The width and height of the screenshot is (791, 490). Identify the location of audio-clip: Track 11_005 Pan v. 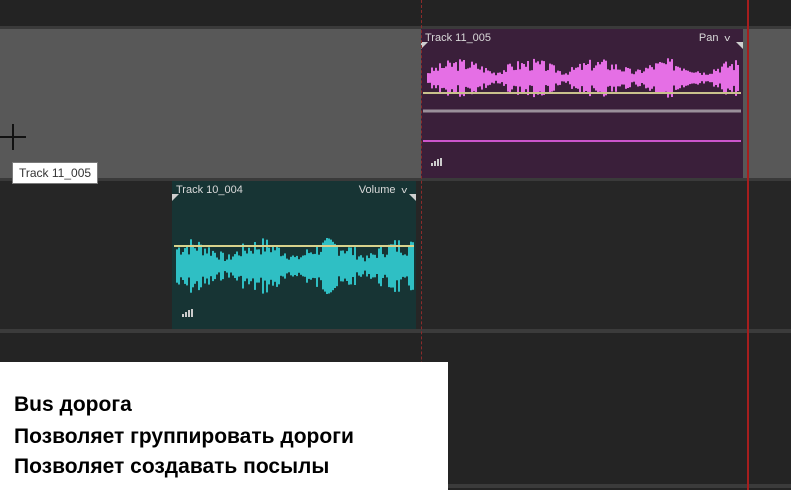
(582, 103).